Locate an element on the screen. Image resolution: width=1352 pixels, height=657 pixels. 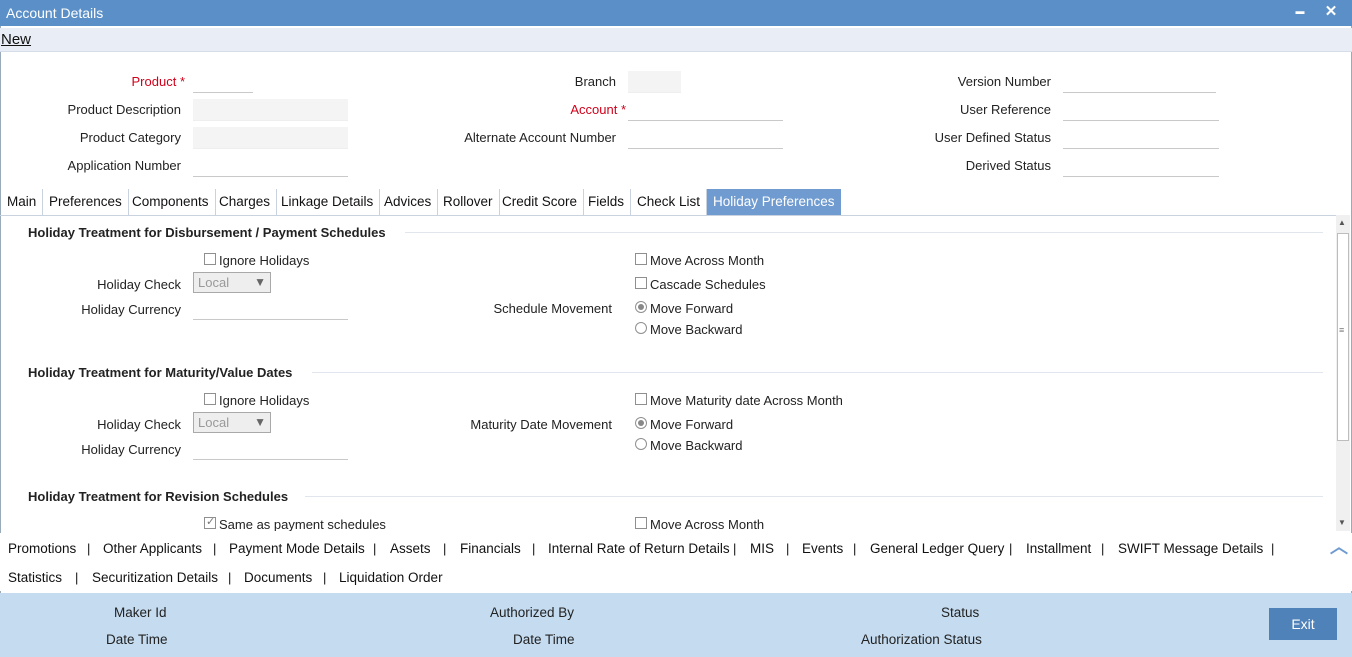
tab-main: Main is located at coordinates (22, 202).